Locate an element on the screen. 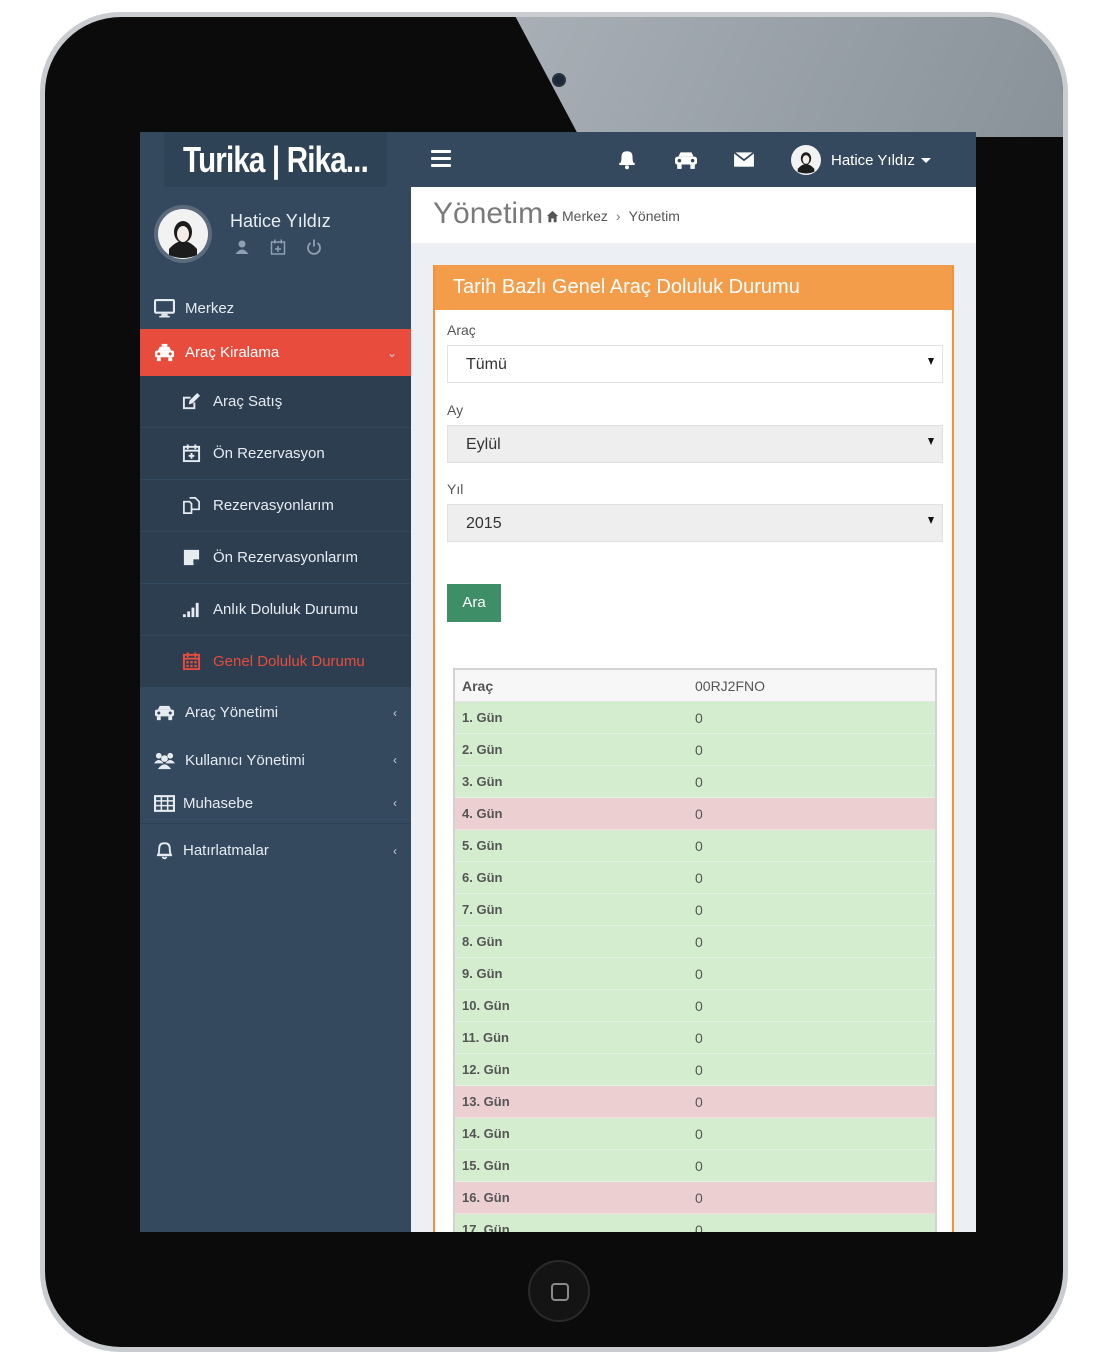  ay-select: Eylül is located at coordinates (695, 444).